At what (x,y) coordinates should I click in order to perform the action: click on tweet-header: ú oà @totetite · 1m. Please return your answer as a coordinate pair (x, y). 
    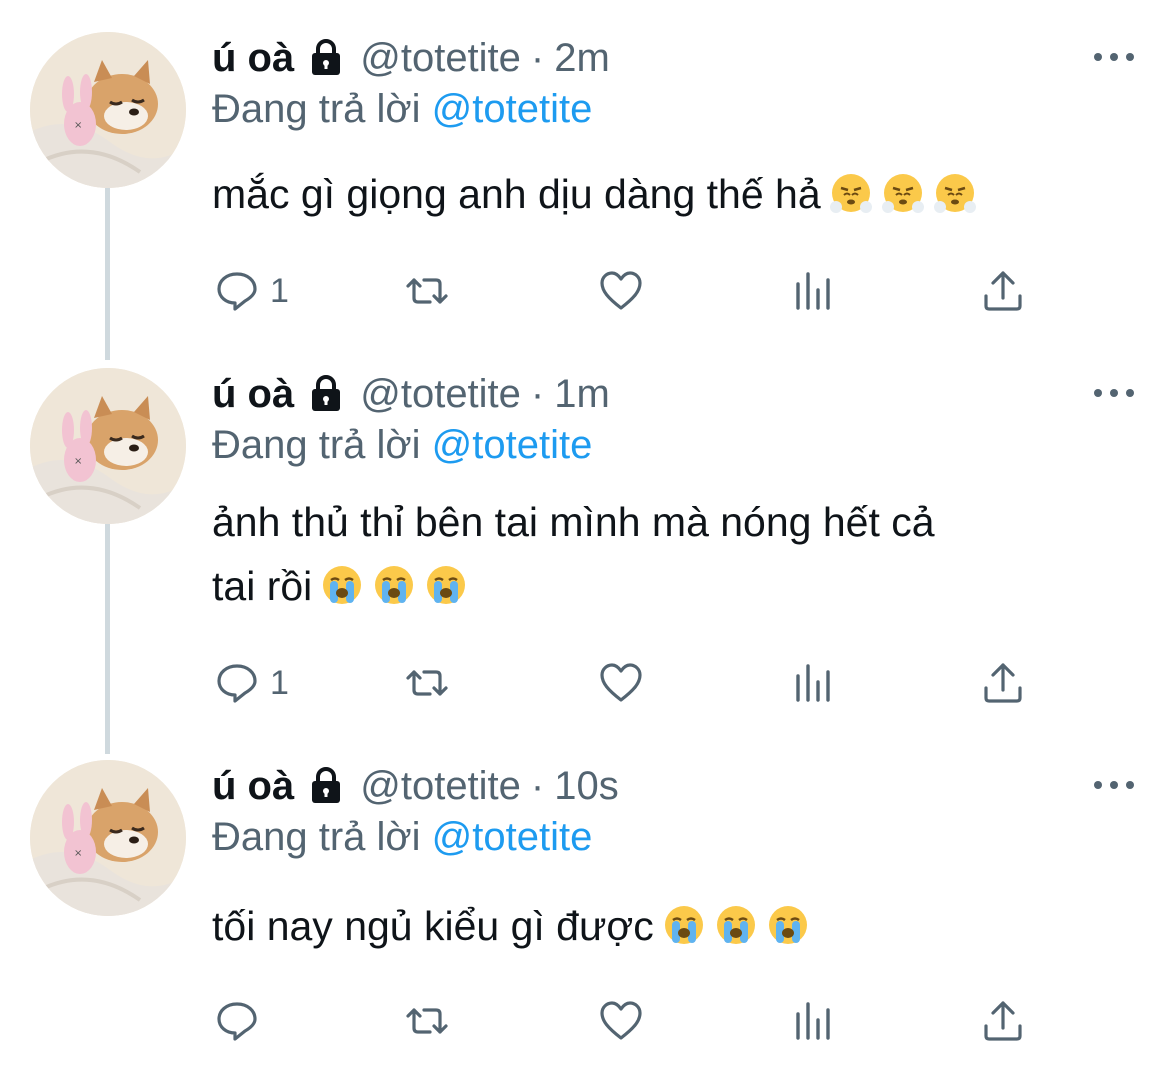
    Looking at the image, I should click on (411, 394).